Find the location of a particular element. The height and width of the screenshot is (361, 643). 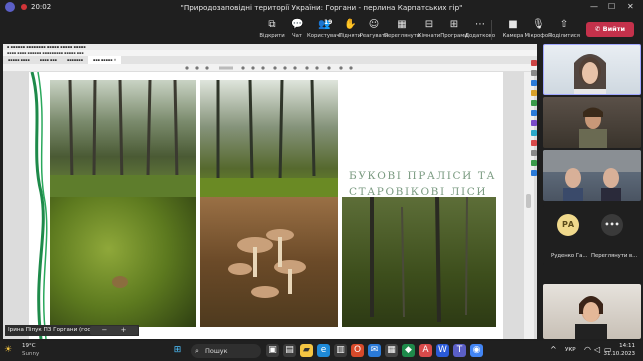

wifi-icon: ◠ is located at coordinates (587, 349).